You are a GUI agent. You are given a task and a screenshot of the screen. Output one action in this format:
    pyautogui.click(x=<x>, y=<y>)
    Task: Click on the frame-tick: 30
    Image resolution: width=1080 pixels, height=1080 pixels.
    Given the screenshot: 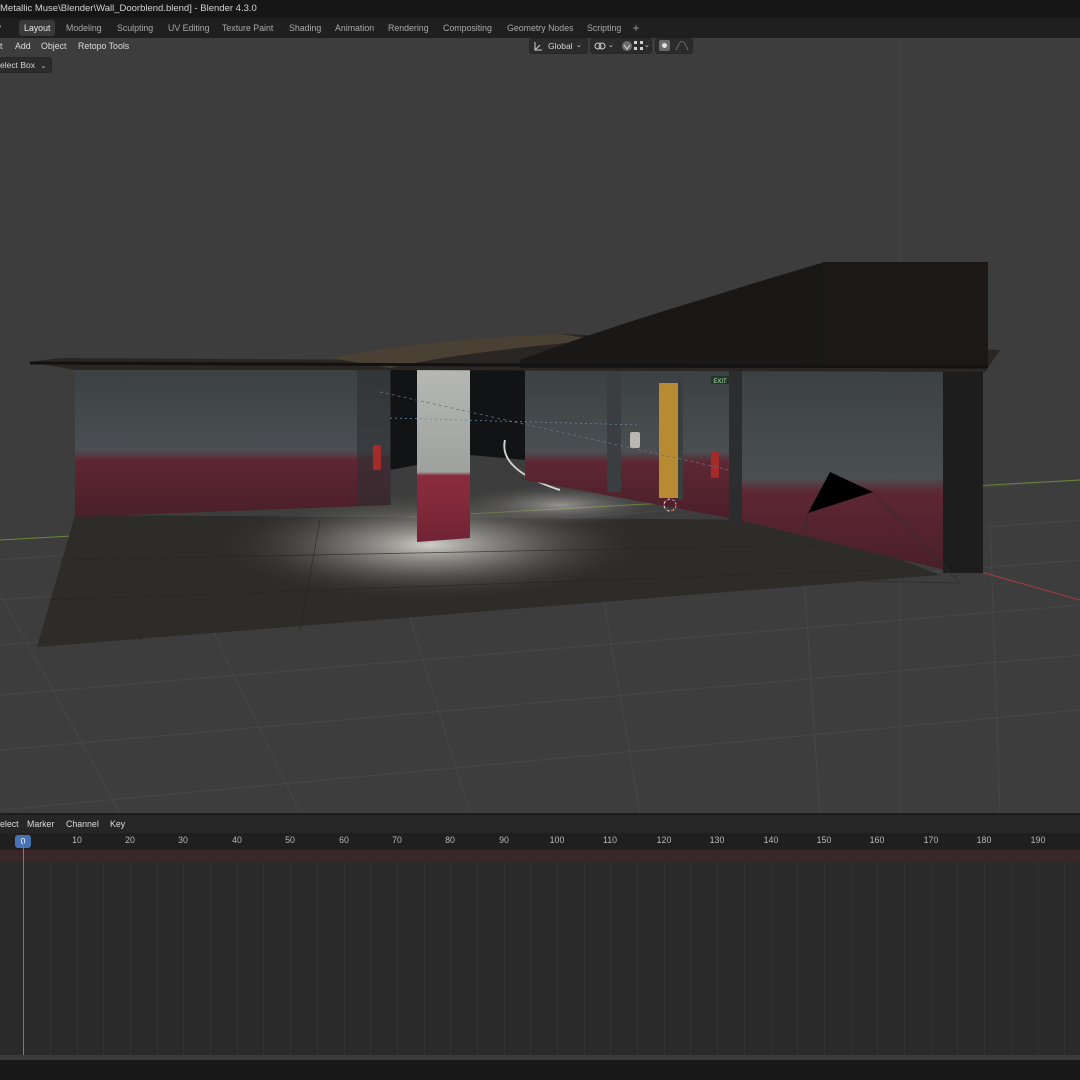 What is the action you would take?
    pyautogui.click(x=183, y=840)
    